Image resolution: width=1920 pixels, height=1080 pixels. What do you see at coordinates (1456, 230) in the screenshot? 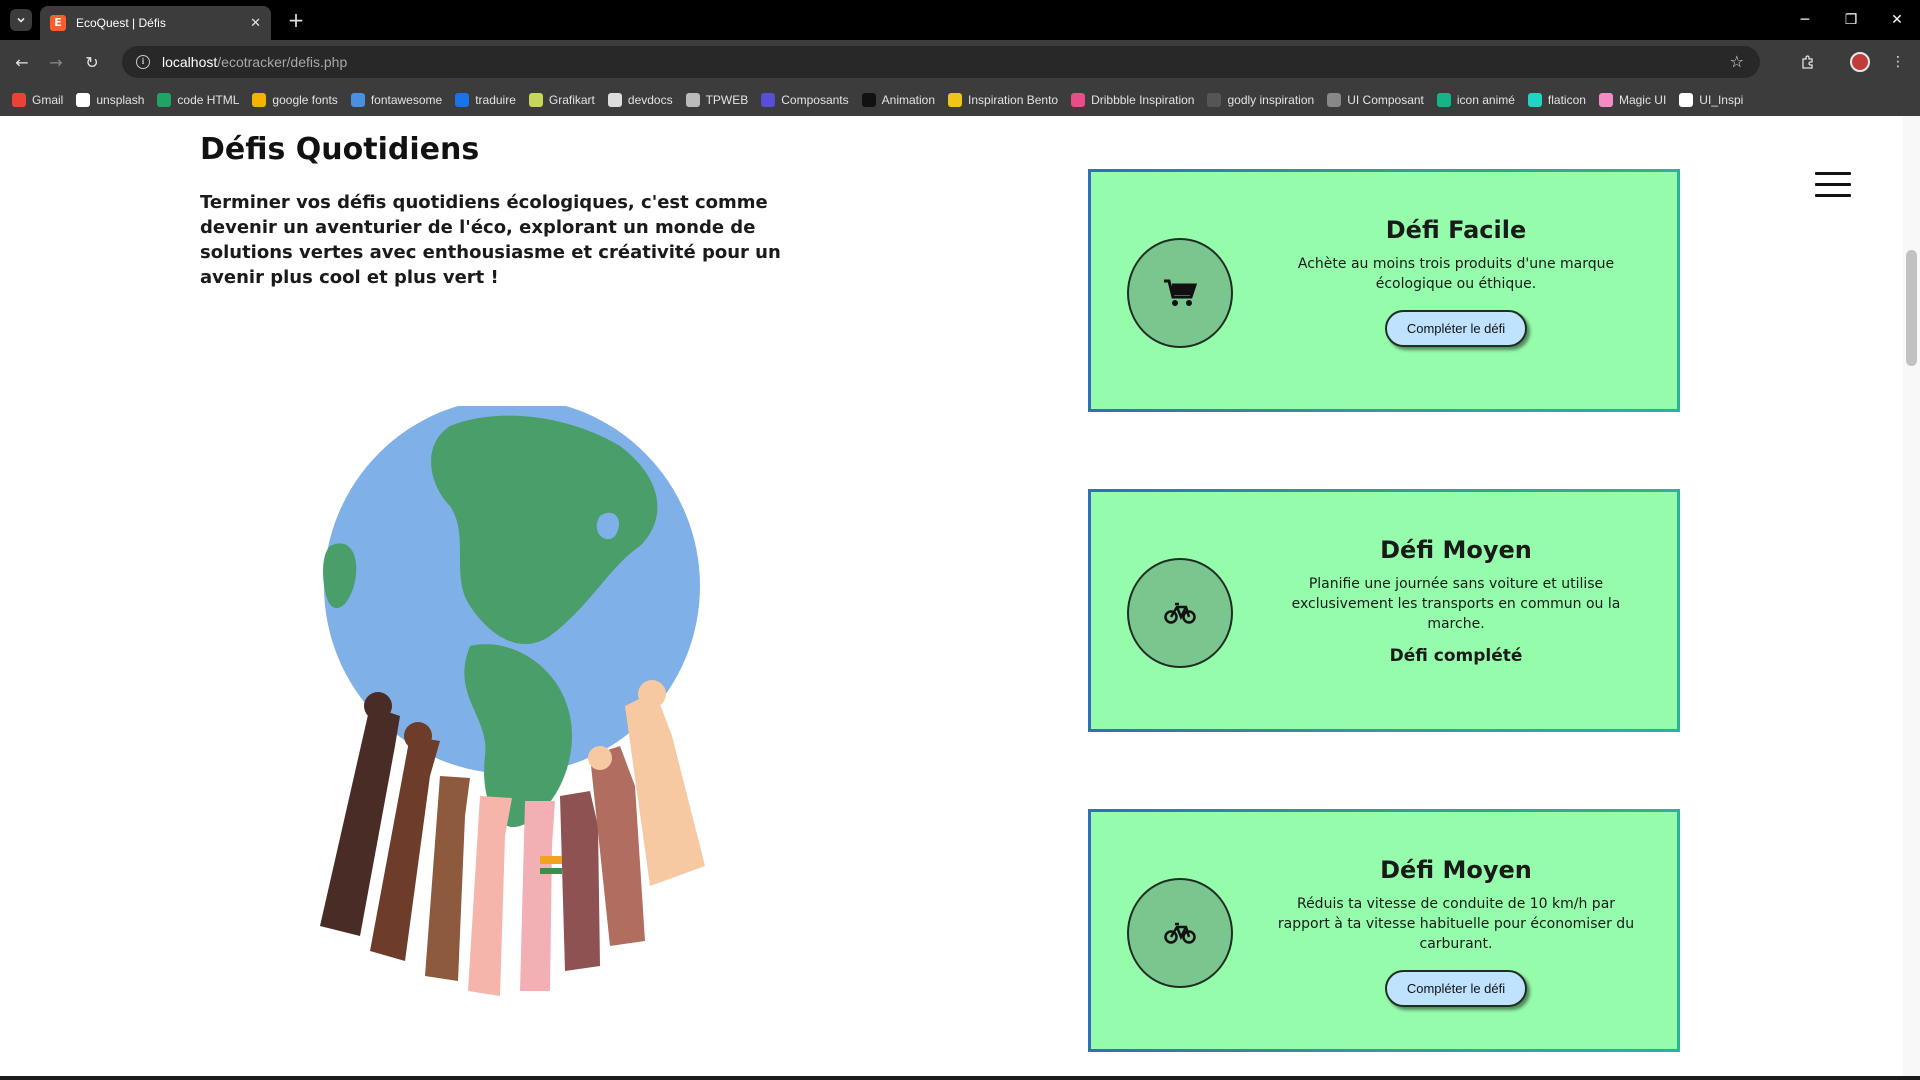
I see `challenge-title: Défi Facile` at bounding box center [1456, 230].